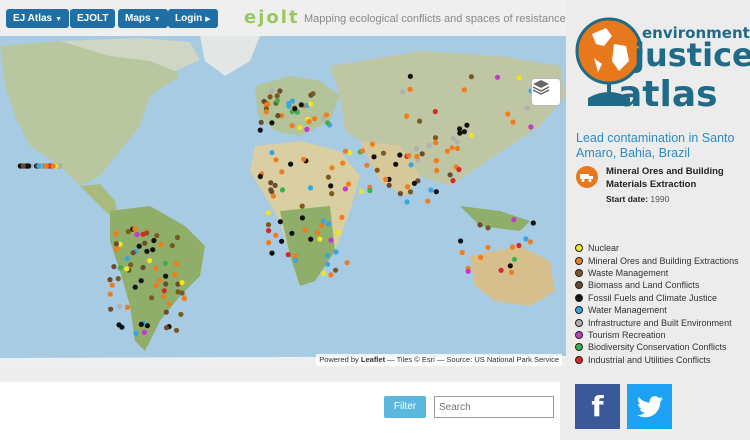 Image resolution: width=750 pixels, height=440 pixels. What do you see at coordinates (662, 310) in the screenshot?
I see `legend-item: Water Management` at bounding box center [662, 310].